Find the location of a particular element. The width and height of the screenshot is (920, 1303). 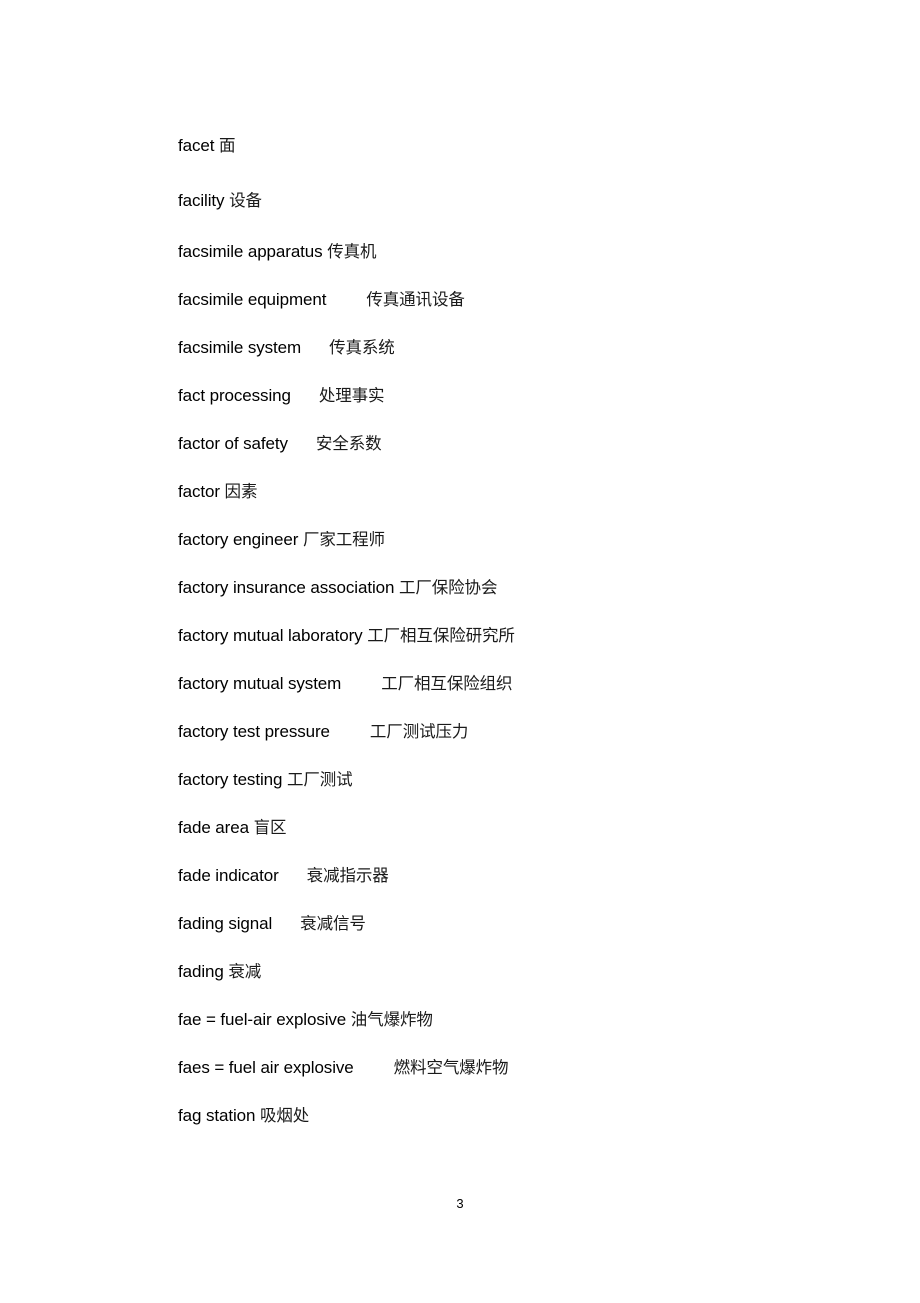

entry-term: factory insurance association is located at coordinates (286, 587).